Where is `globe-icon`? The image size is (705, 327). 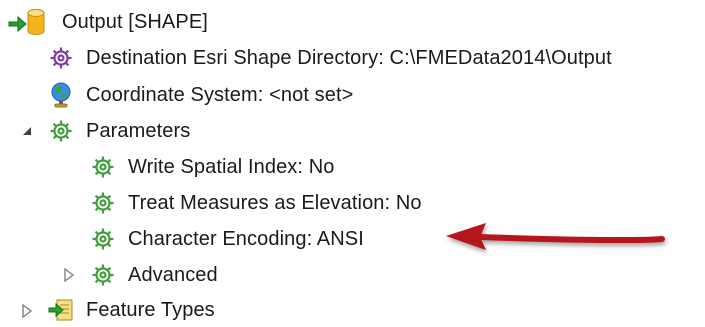
globe-icon is located at coordinates (61, 95).